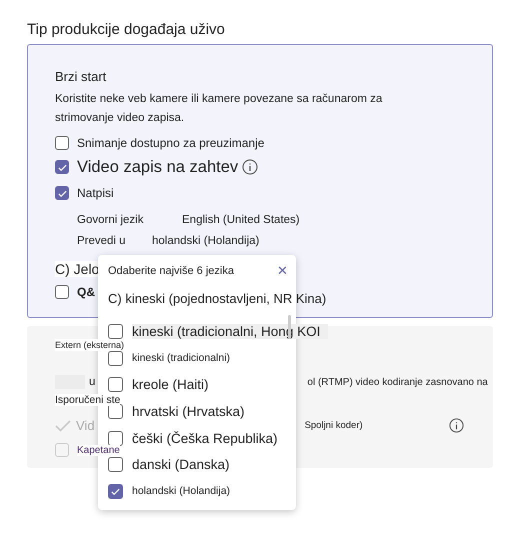 Image resolution: width=520 pixels, height=535 pixels. What do you see at coordinates (92, 382) in the screenshot?
I see `text-fragment: u` at bounding box center [92, 382].